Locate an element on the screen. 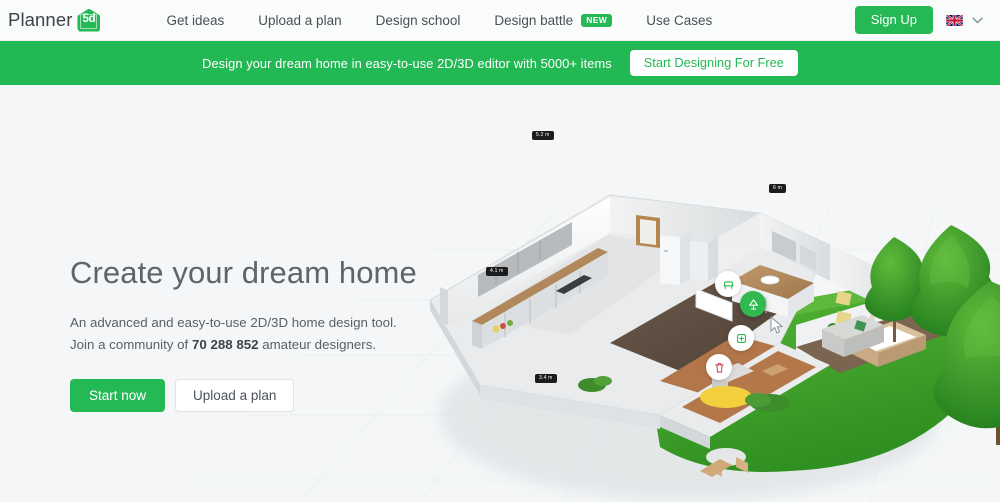  furniture-swap-glyph is located at coordinates (728, 284).